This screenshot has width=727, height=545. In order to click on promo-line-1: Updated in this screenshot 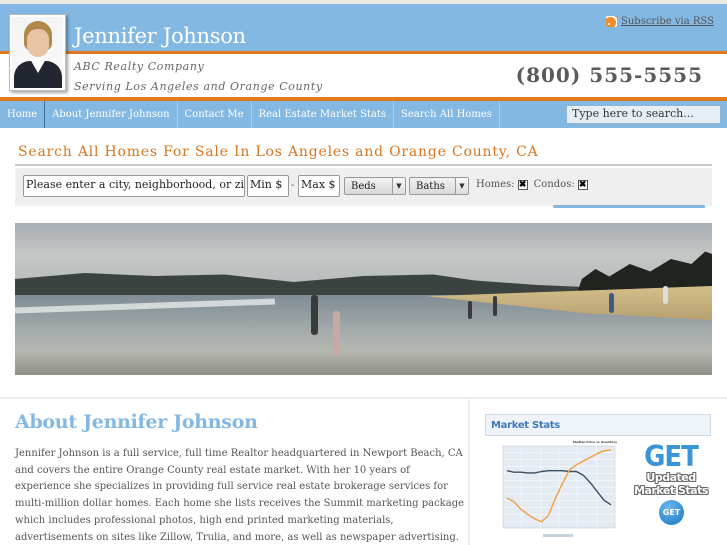, I will do `click(671, 477)`.